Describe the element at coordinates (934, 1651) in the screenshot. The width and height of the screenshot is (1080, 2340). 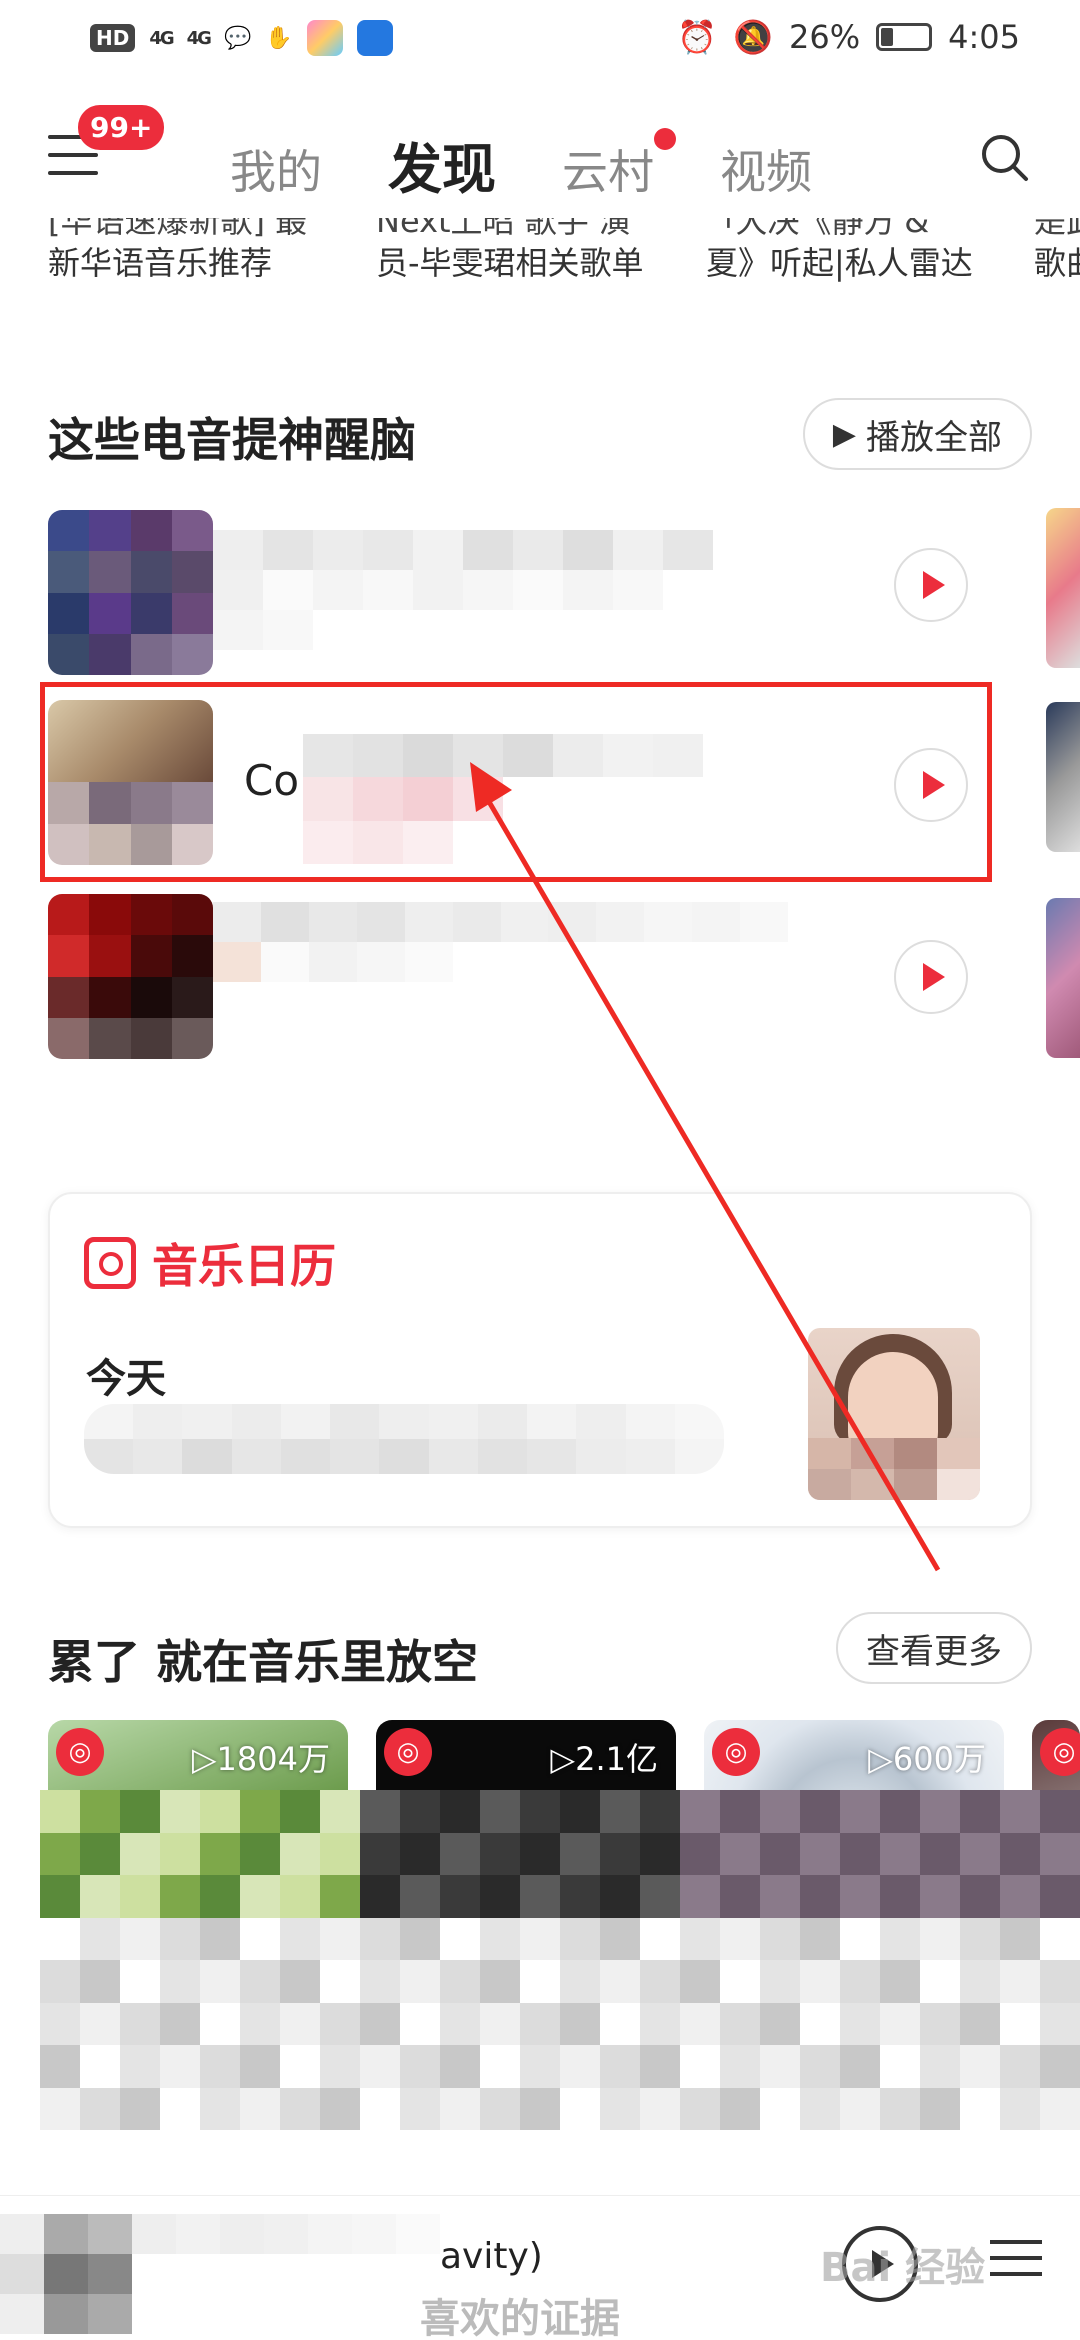
I see `see-more-label: 查看更多` at that location.